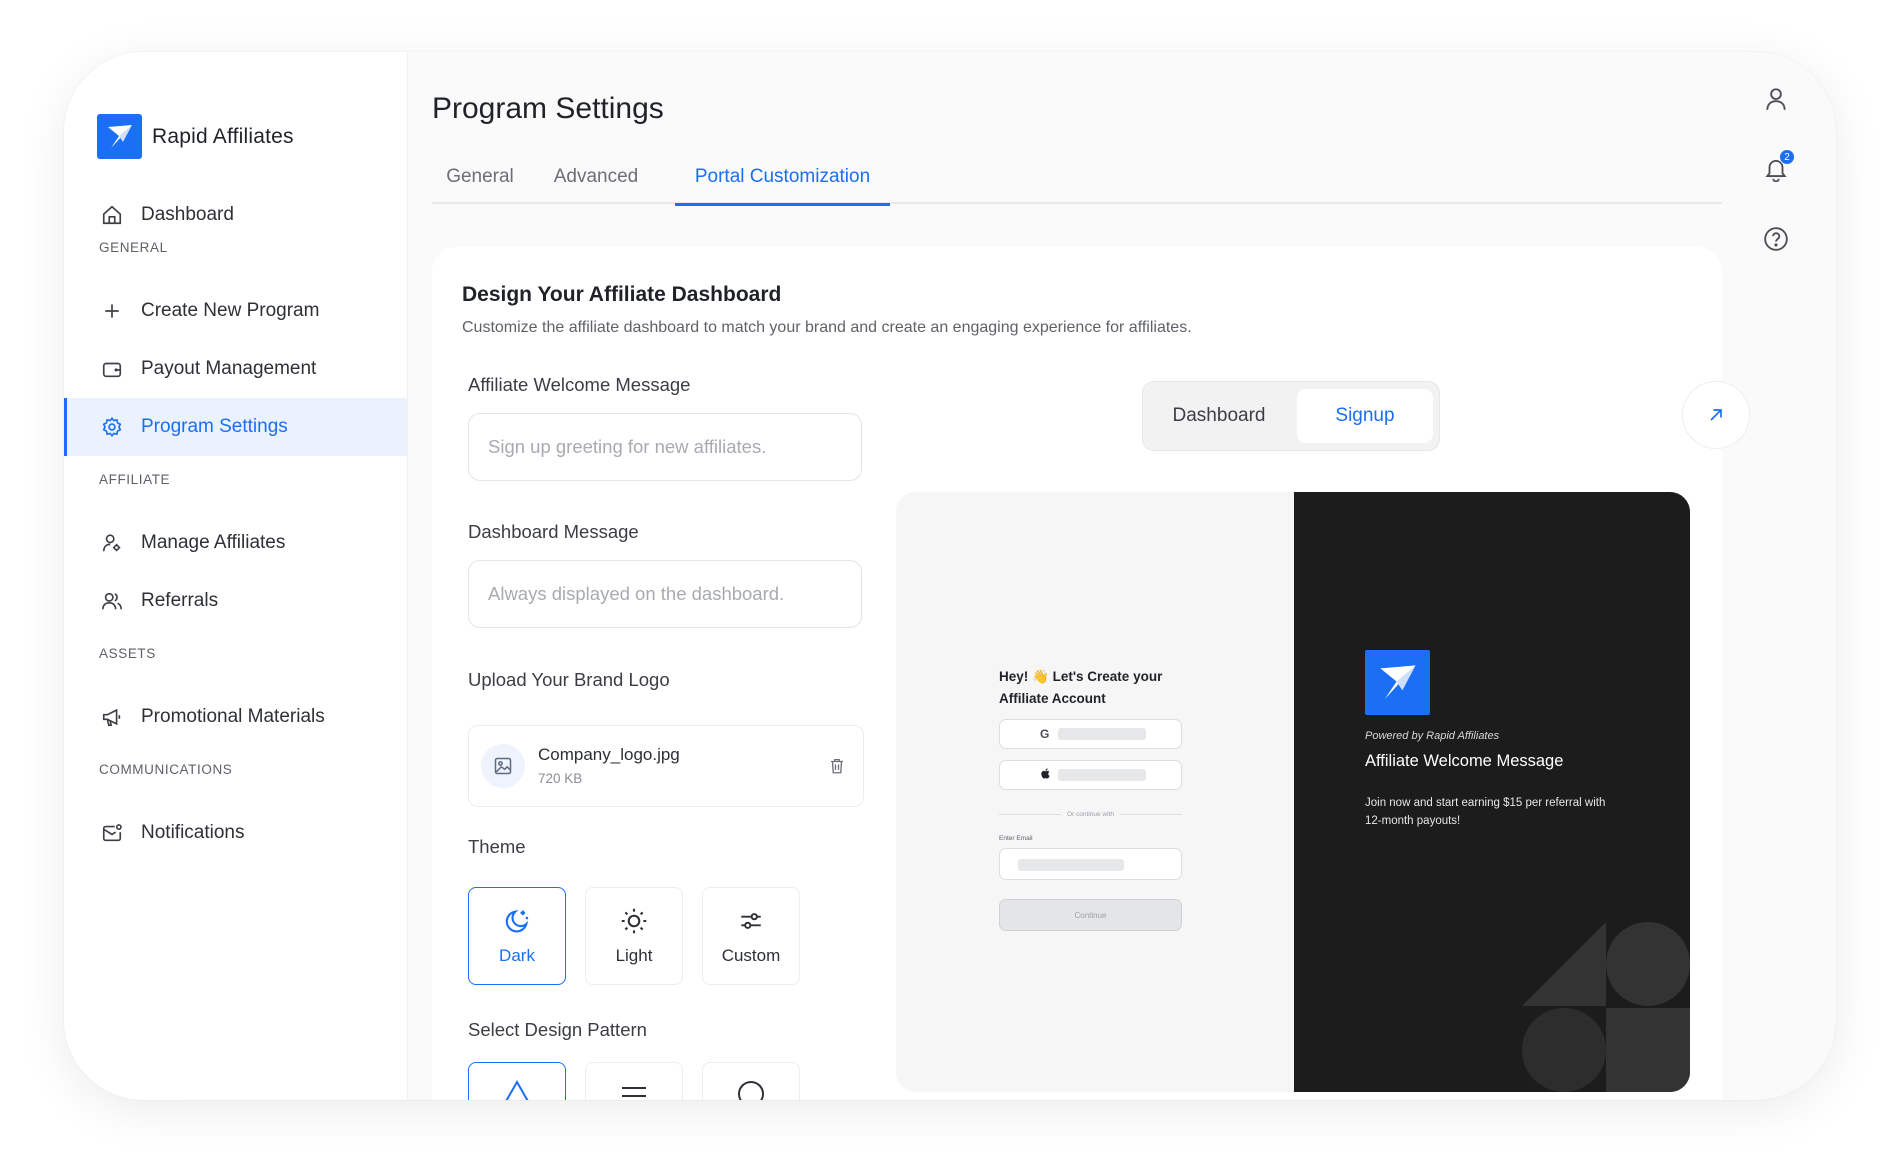 Image resolution: width=1890 pixels, height=1171 pixels. I want to click on apple-icon, so click(1046, 775).